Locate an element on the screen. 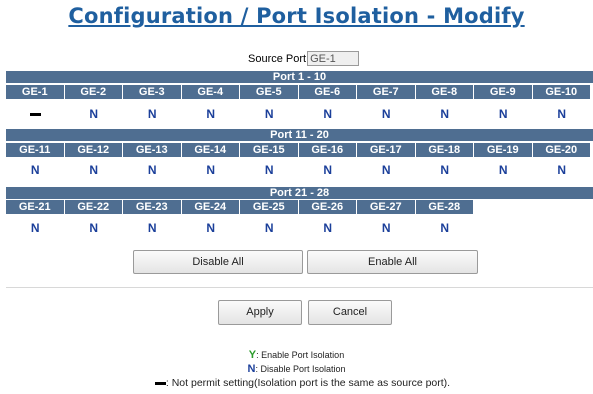 This screenshot has height=394, width=593. port-label: GE-13 is located at coordinates (152, 150).